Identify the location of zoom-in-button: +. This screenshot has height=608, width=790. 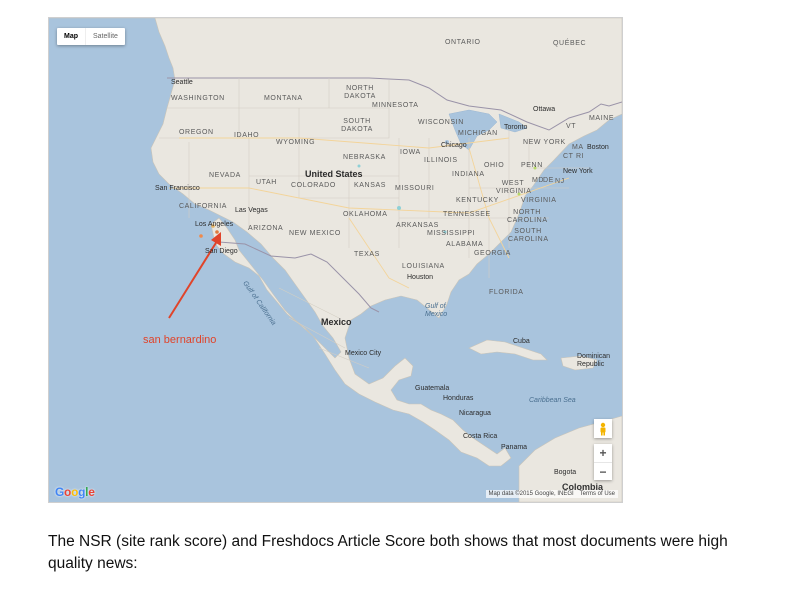
(603, 453).